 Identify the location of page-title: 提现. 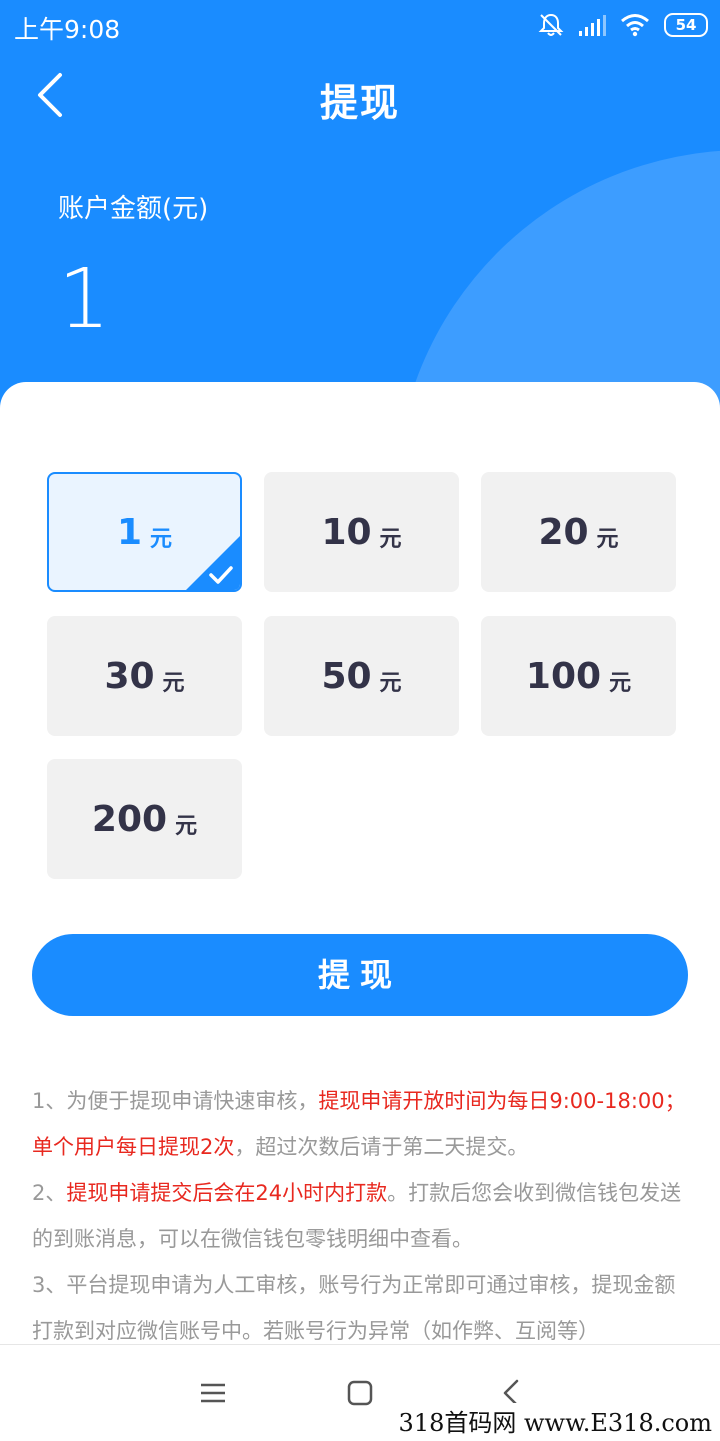
(359, 103).